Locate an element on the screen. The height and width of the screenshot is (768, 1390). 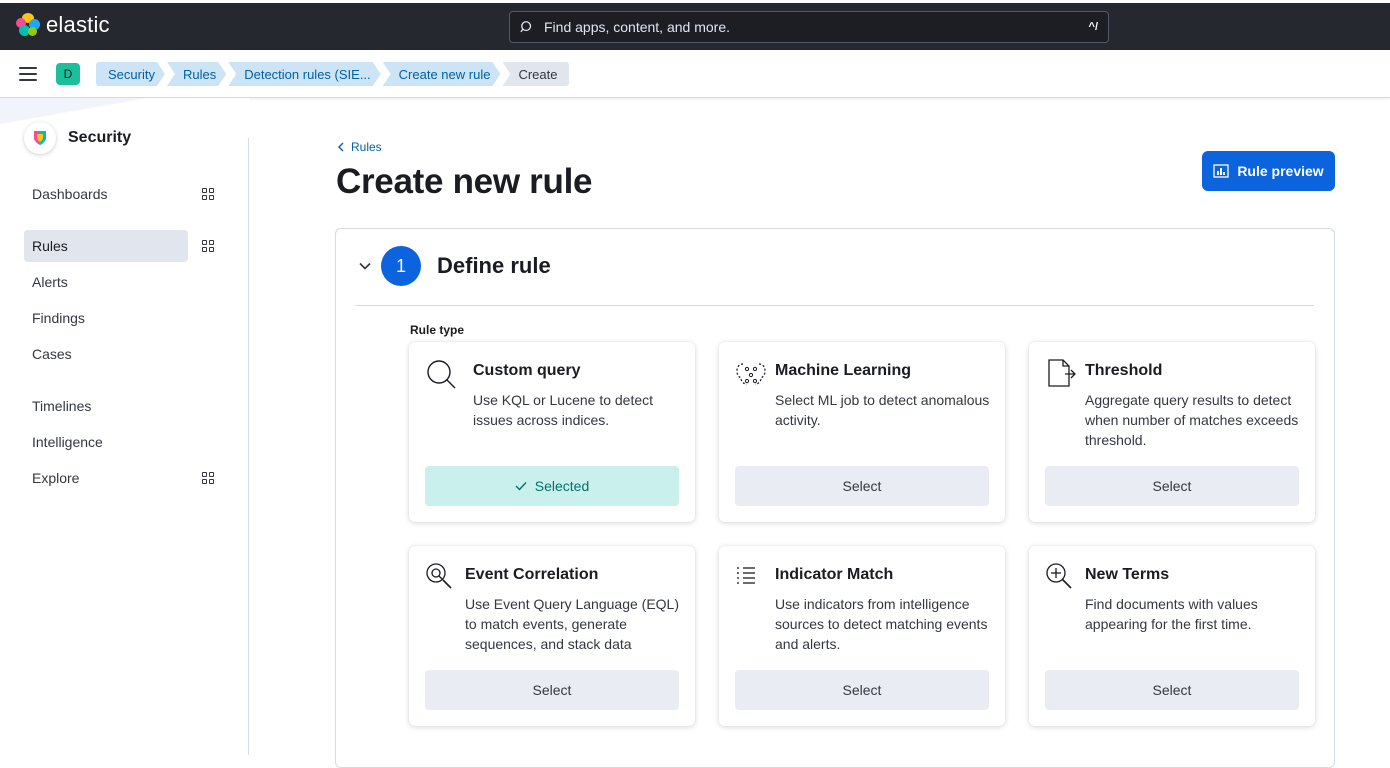
sidebar-item-rules: Rules is located at coordinates (106, 246).